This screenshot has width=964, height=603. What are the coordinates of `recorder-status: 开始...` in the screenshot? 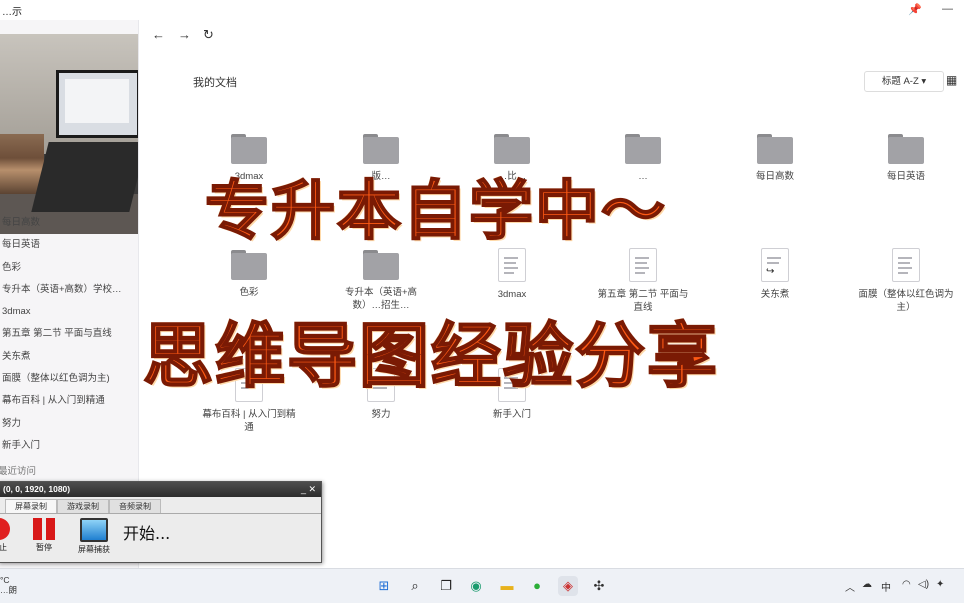 It's located at (147, 533).